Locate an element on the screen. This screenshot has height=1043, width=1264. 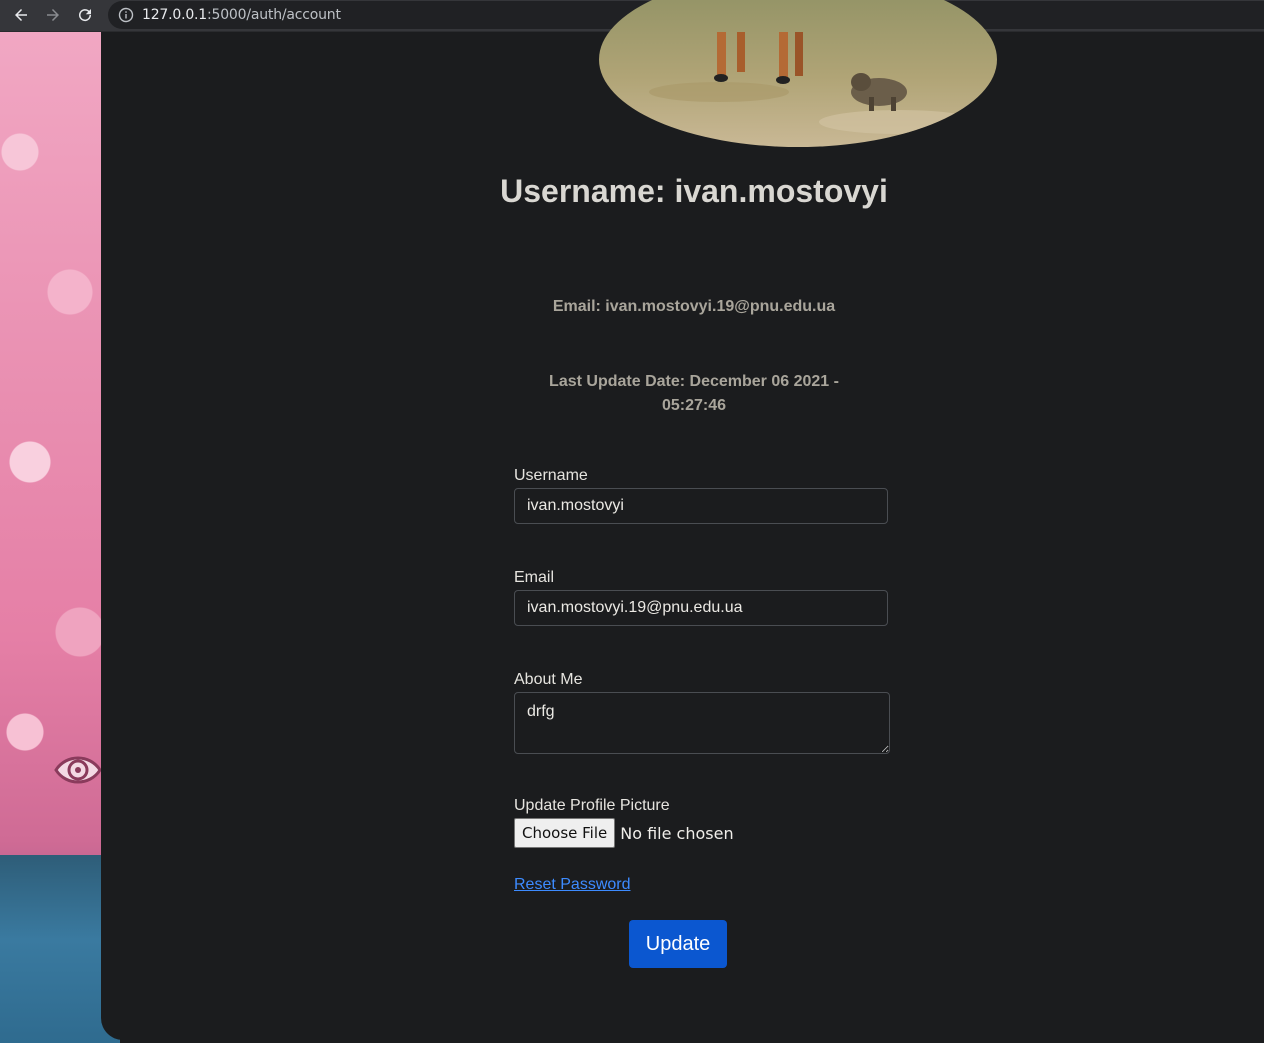
info-icon is located at coordinates (126, 15).